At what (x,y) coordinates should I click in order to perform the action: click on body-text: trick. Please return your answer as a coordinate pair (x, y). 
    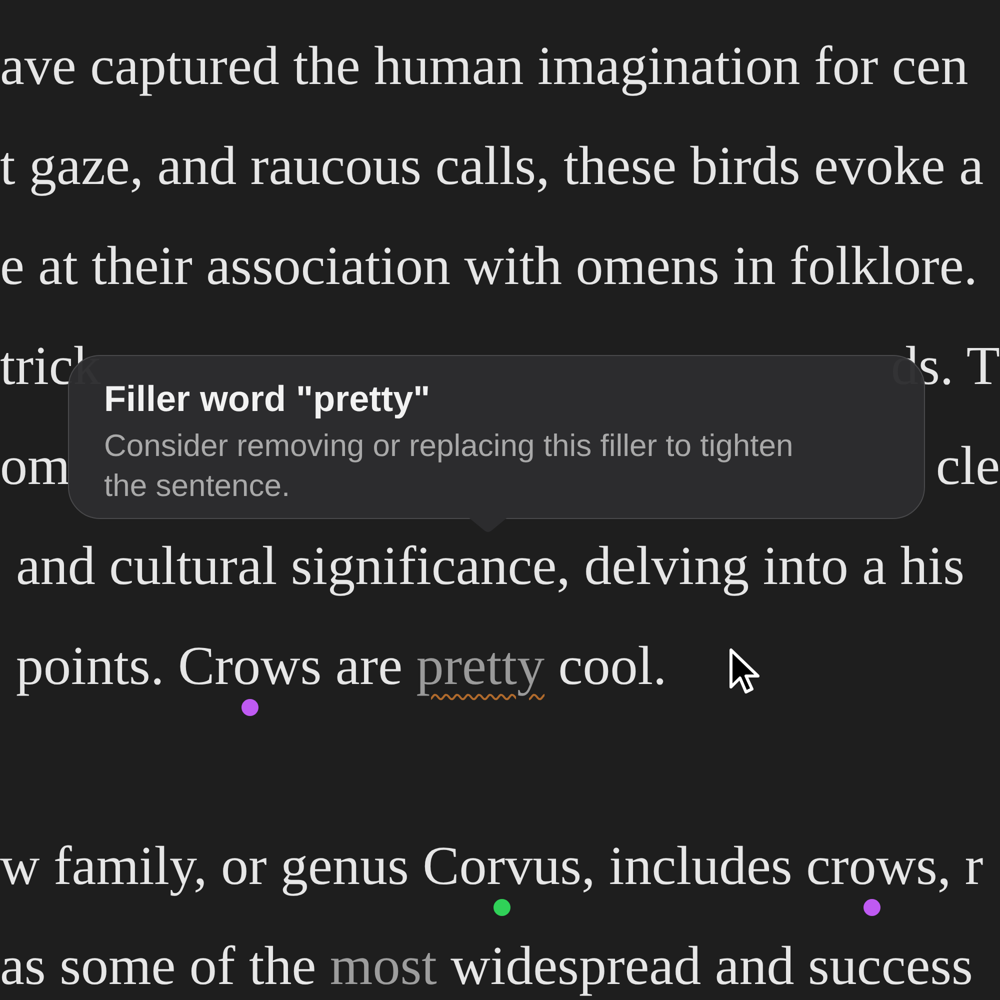
    Looking at the image, I should click on (50, 365).